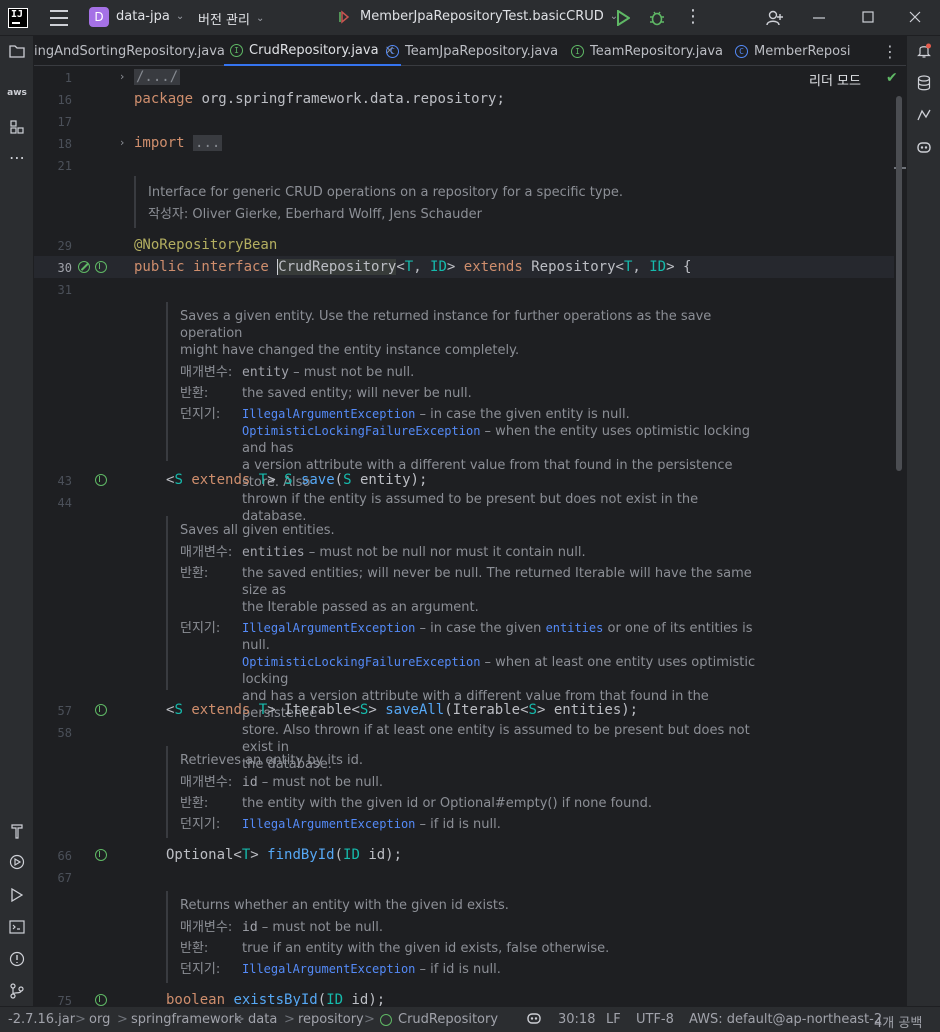 Image resolution: width=940 pixels, height=1032 pixels. I want to click on maximize-icon, so click(868, 17).